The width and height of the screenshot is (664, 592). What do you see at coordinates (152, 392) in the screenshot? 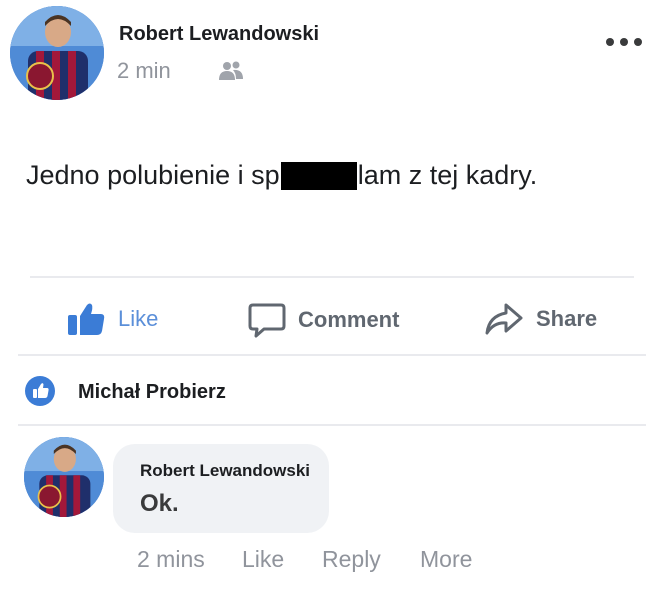
I see `reactor-name: Michał Probierz` at bounding box center [152, 392].